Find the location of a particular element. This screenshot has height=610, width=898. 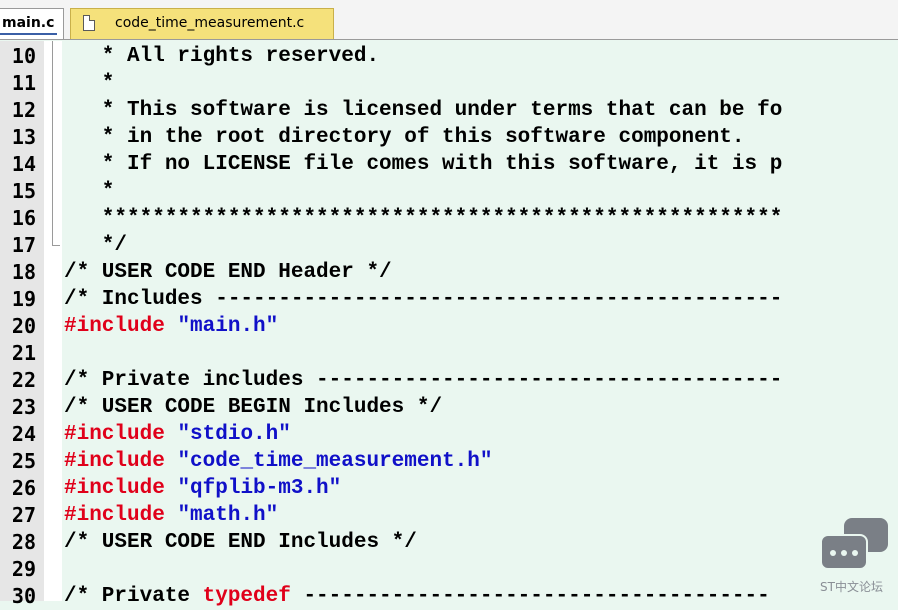

code-line: 26 #include "qfplib-m3.h" is located at coordinates (449, 488).